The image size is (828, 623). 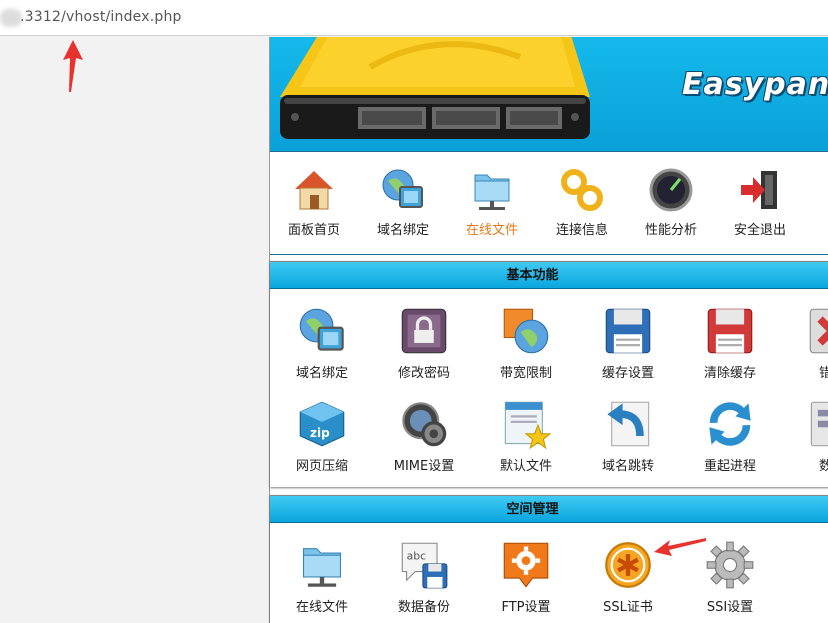 I want to click on document-star-icon, so click(x=527, y=425).